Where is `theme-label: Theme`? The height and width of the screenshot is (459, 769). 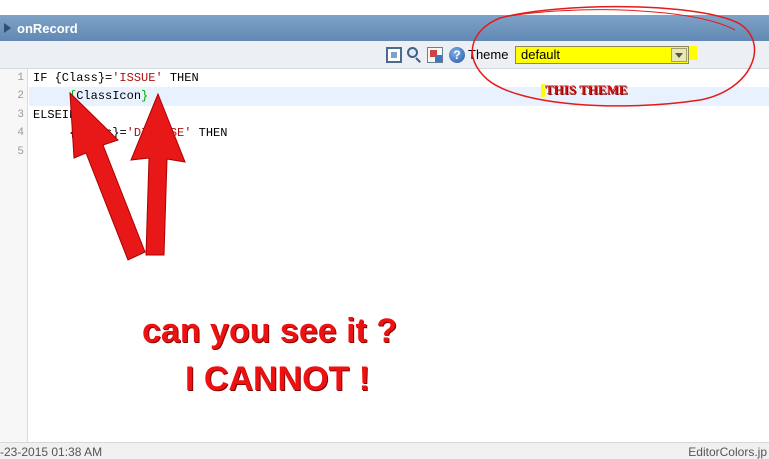
theme-label: Theme is located at coordinates (488, 54).